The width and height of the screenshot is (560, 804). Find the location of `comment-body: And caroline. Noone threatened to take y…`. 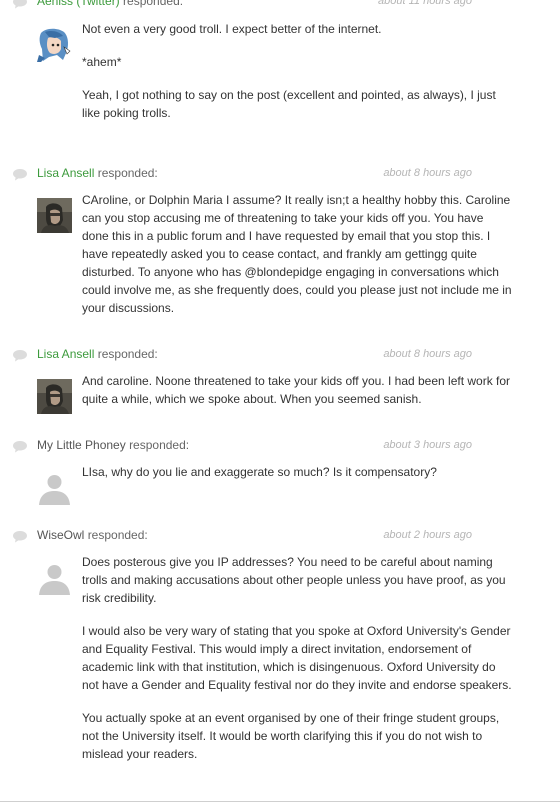

comment-body: And caroline. Noone threatened to take y… is located at coordinates (297, 390).